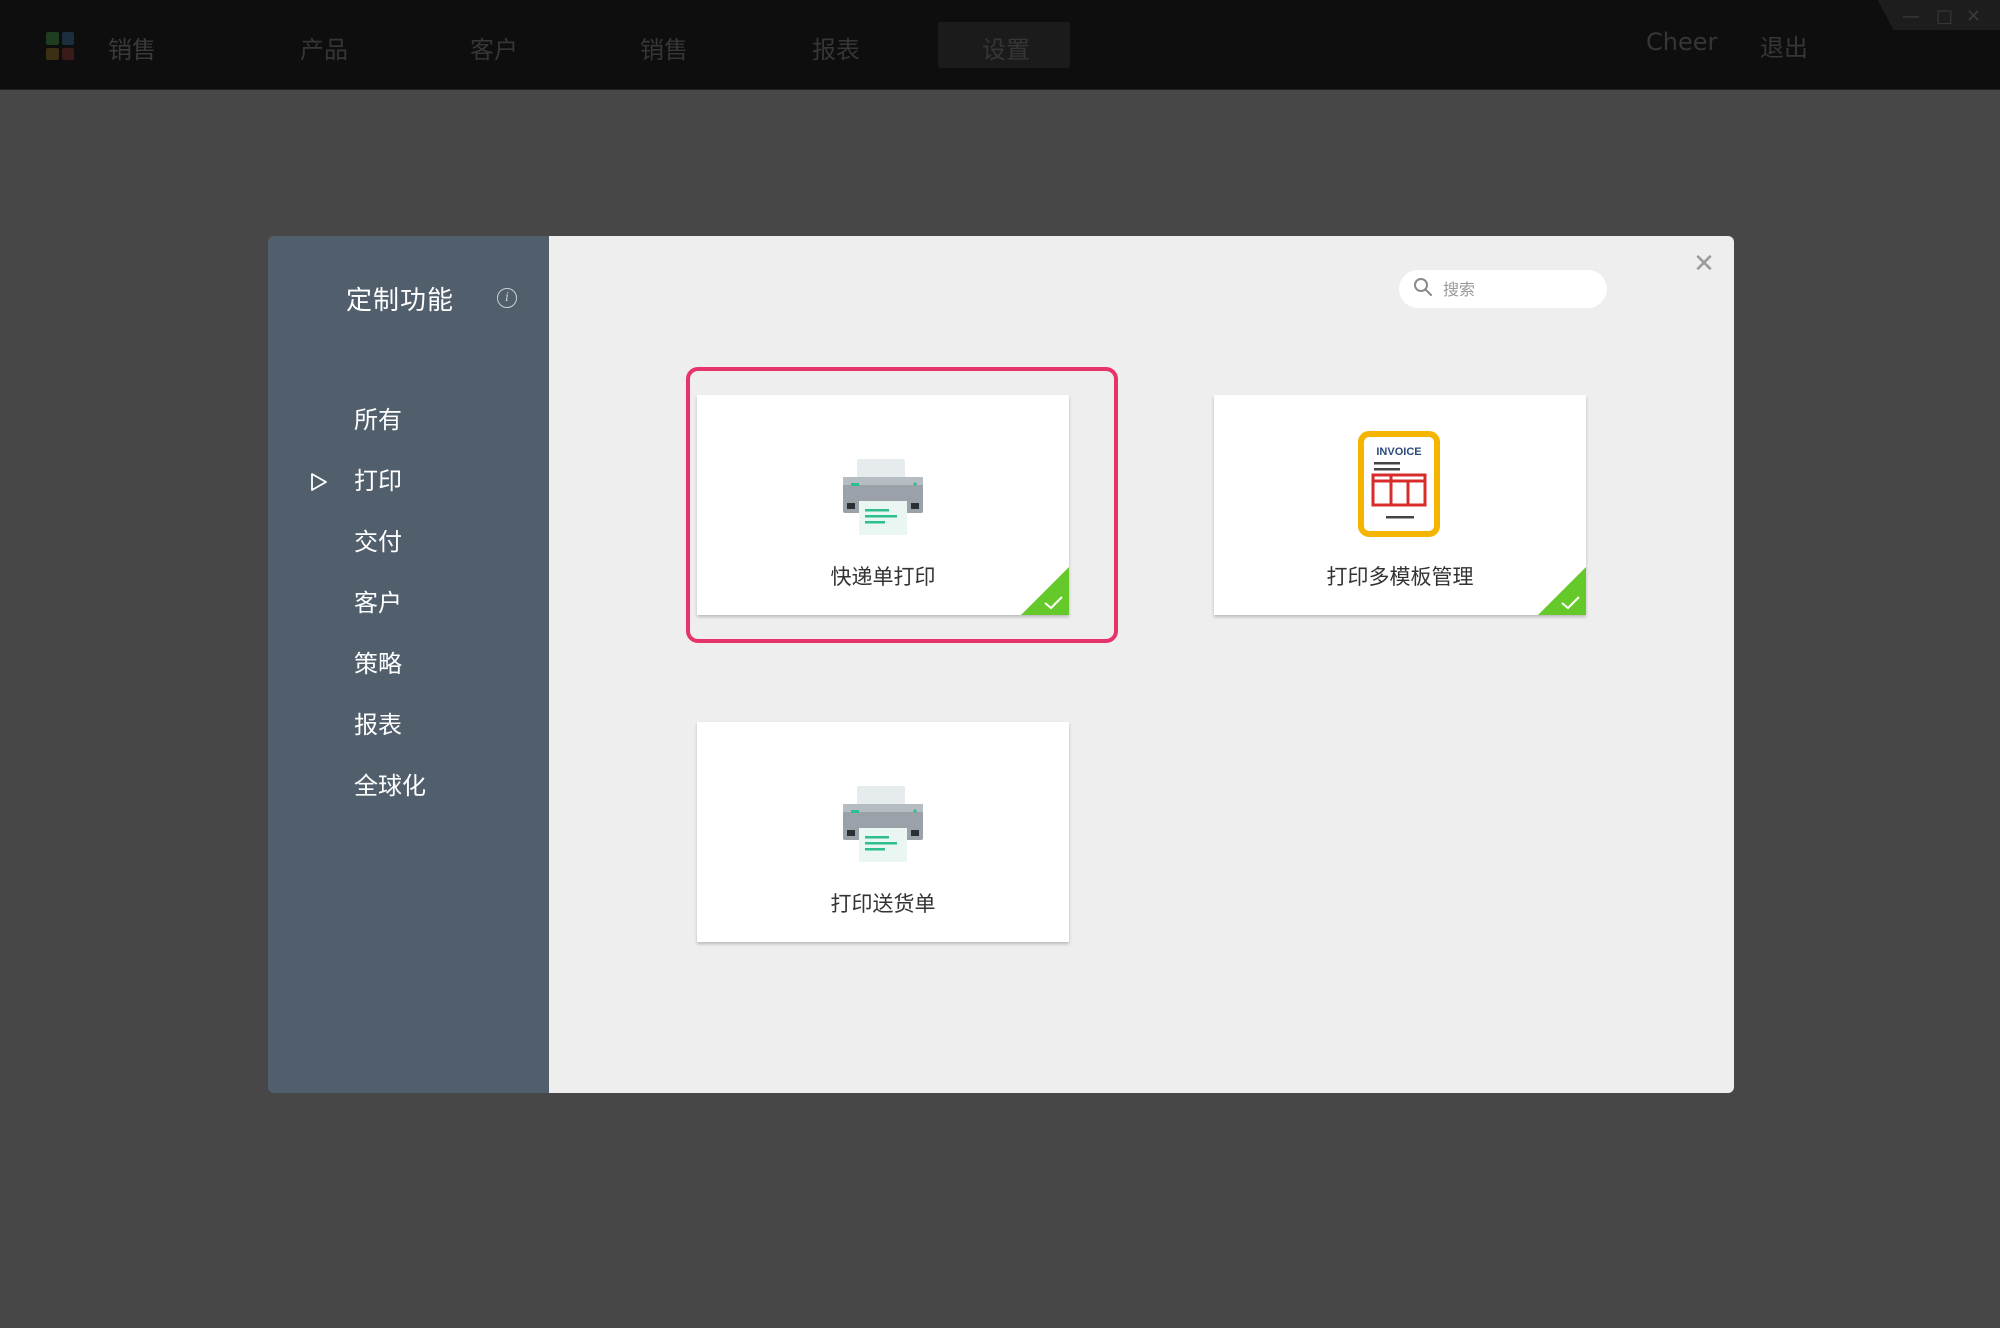 The width and height of the screenshot is (2000, 1328). Describe the element at coordinates (1518, 289) in the screenshot. I see `search-input` at that location.